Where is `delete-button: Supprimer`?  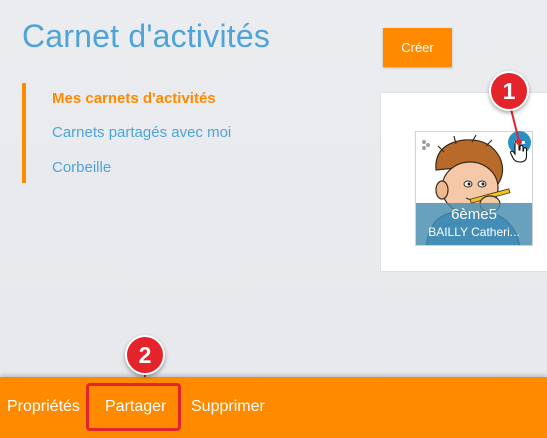 delete-button: Supprimer is located at coordinates (228, 407).